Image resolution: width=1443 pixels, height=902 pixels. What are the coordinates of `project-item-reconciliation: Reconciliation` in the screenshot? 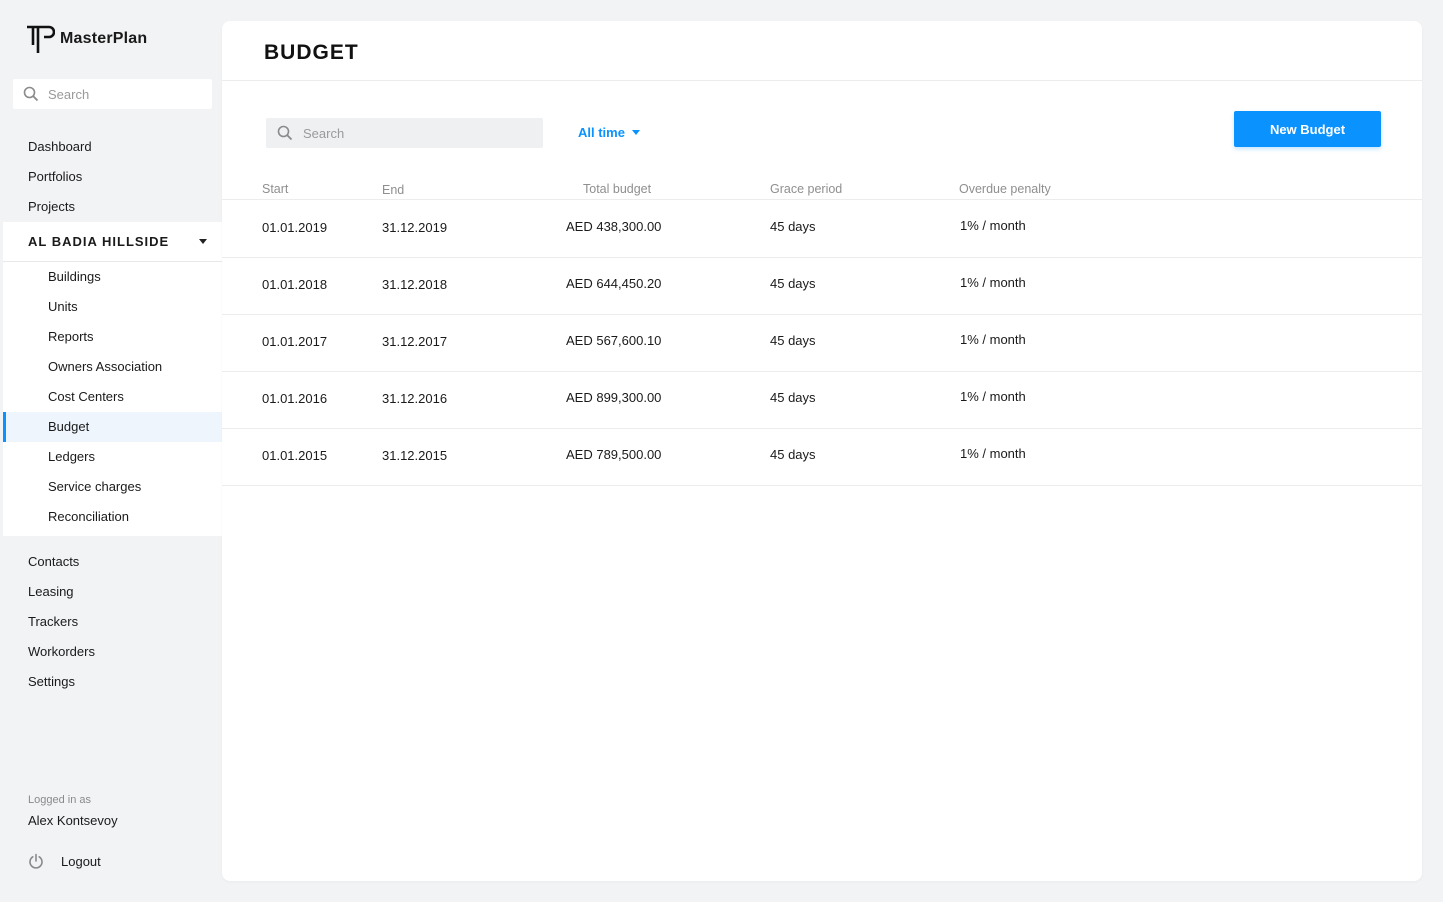 It's located at (112, 517).